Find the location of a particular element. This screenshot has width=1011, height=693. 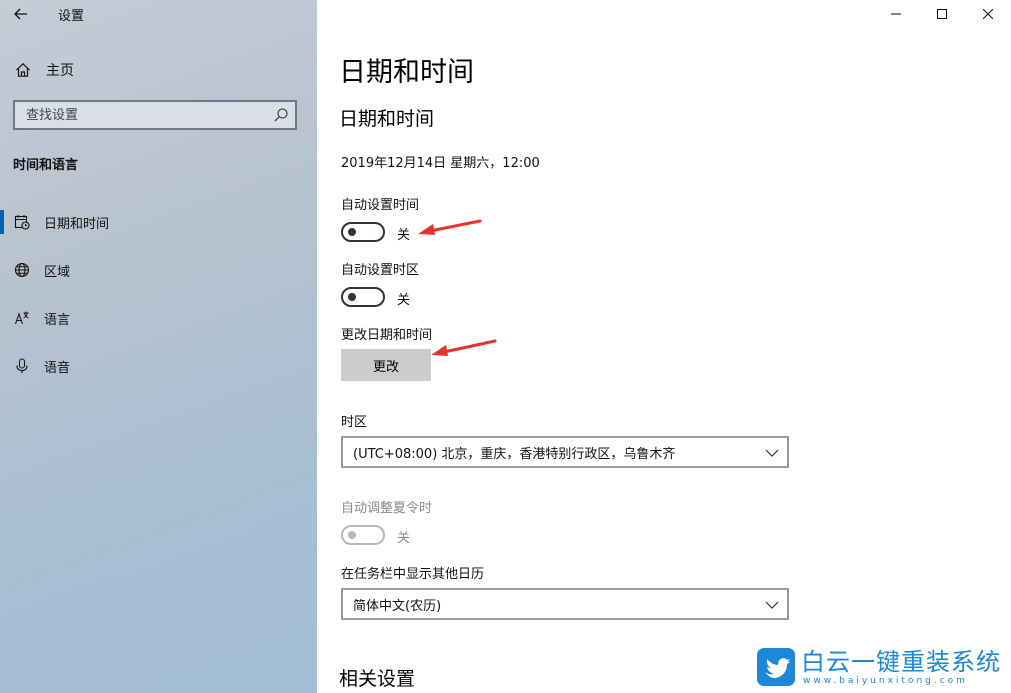

search-input is located at coordinates (146, 115).